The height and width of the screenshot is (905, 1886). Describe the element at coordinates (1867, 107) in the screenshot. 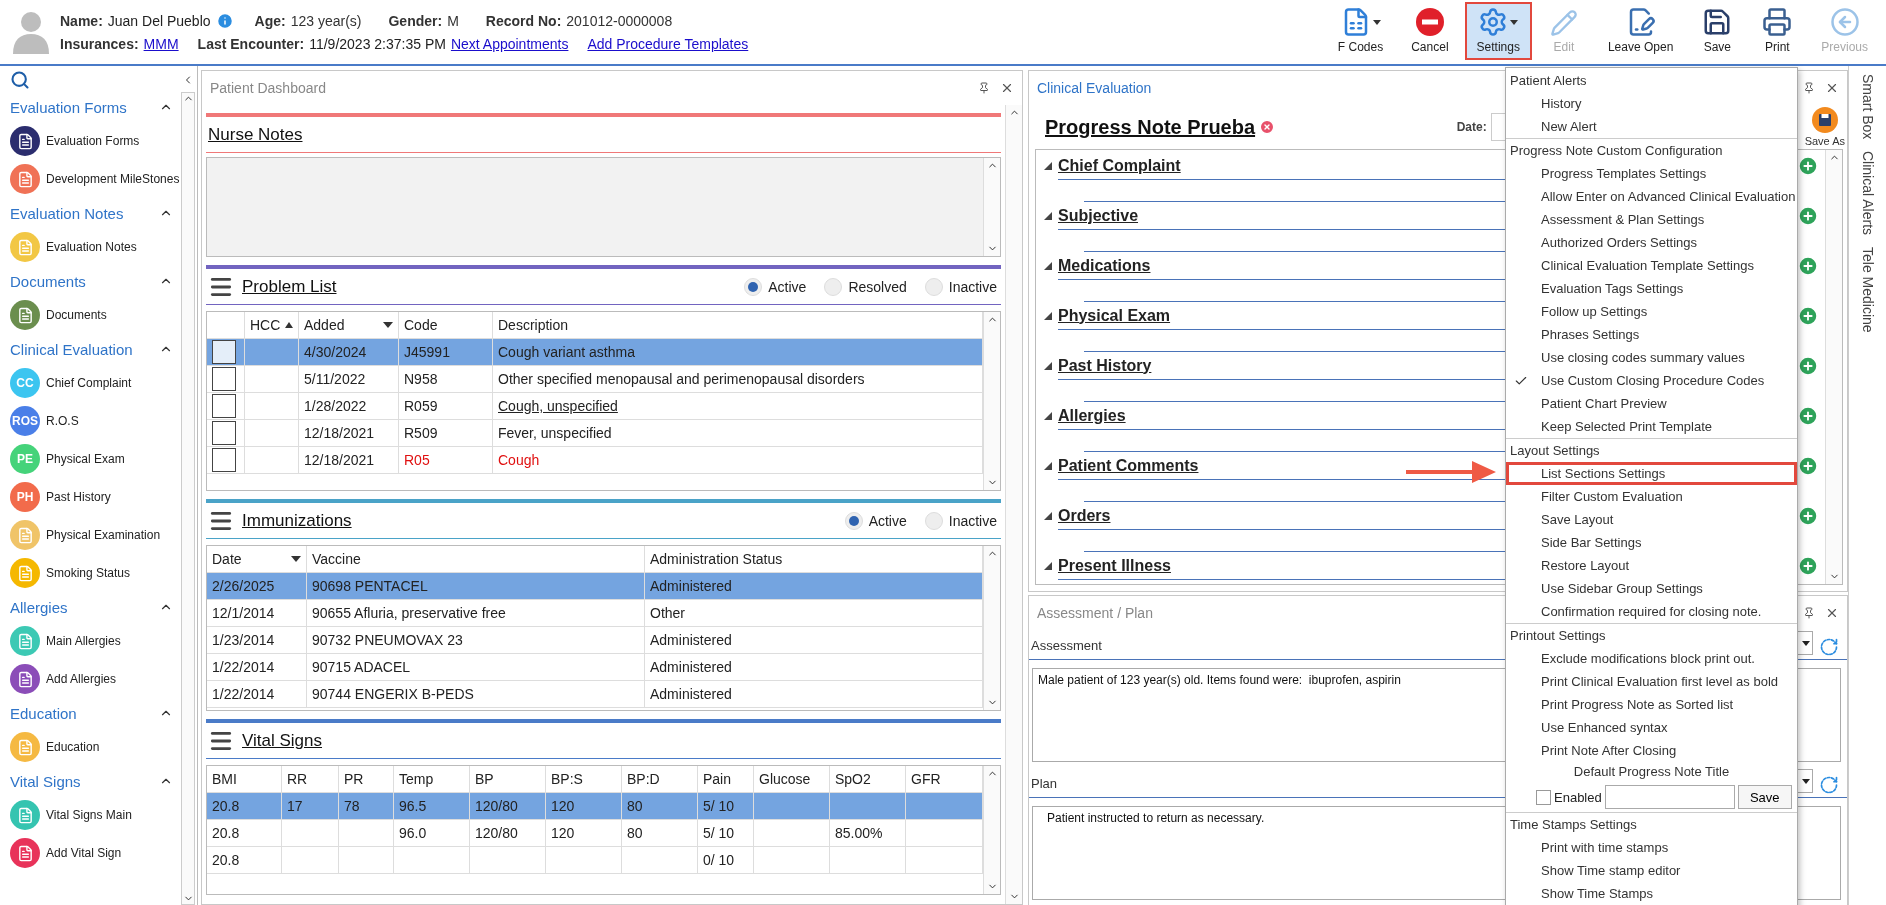

I see `side-tab: Smart Box` at that location.